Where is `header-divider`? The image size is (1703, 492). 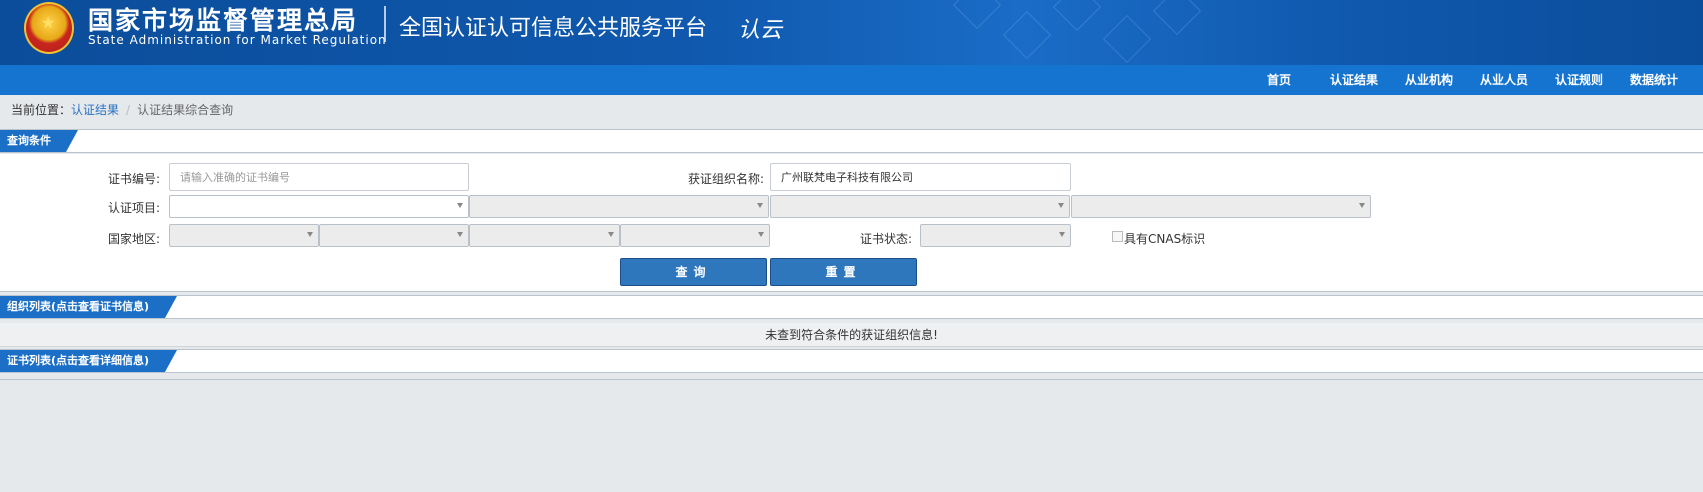
header-divider is located at coordinates (385, 24).